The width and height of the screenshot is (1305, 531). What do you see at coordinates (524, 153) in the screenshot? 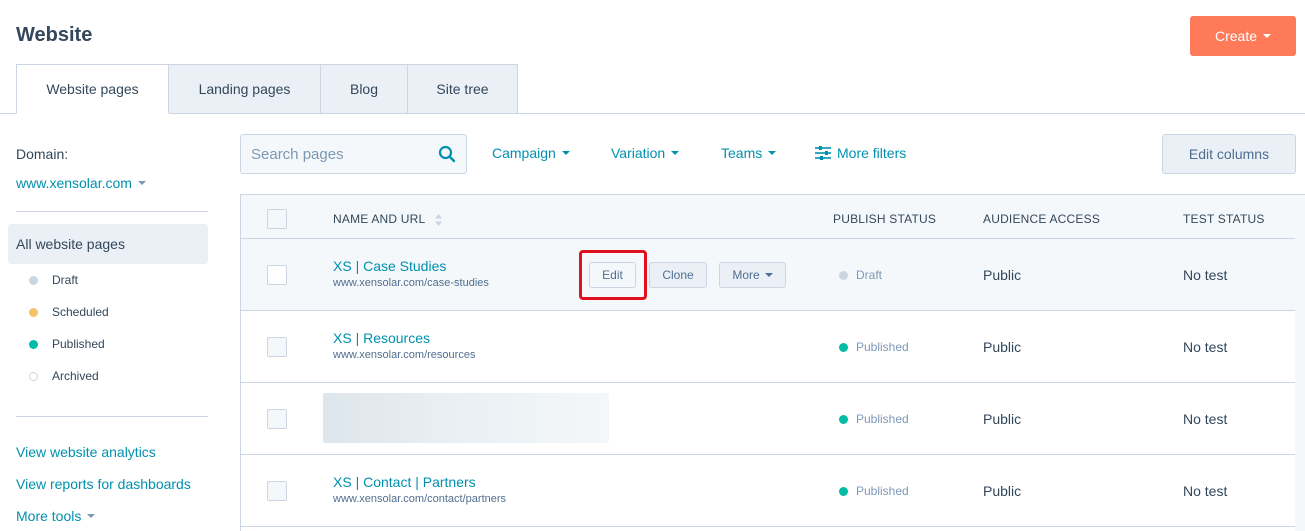
I see `filter-label: Campaign` at bounding box center [524, 153].